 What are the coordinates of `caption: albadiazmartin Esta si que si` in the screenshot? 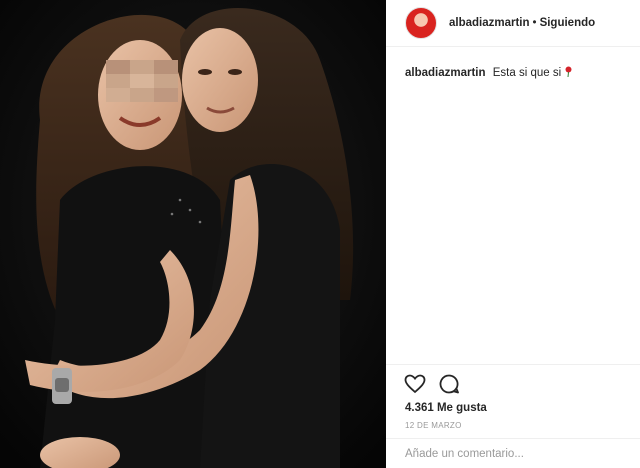 It's located at (517, 73).